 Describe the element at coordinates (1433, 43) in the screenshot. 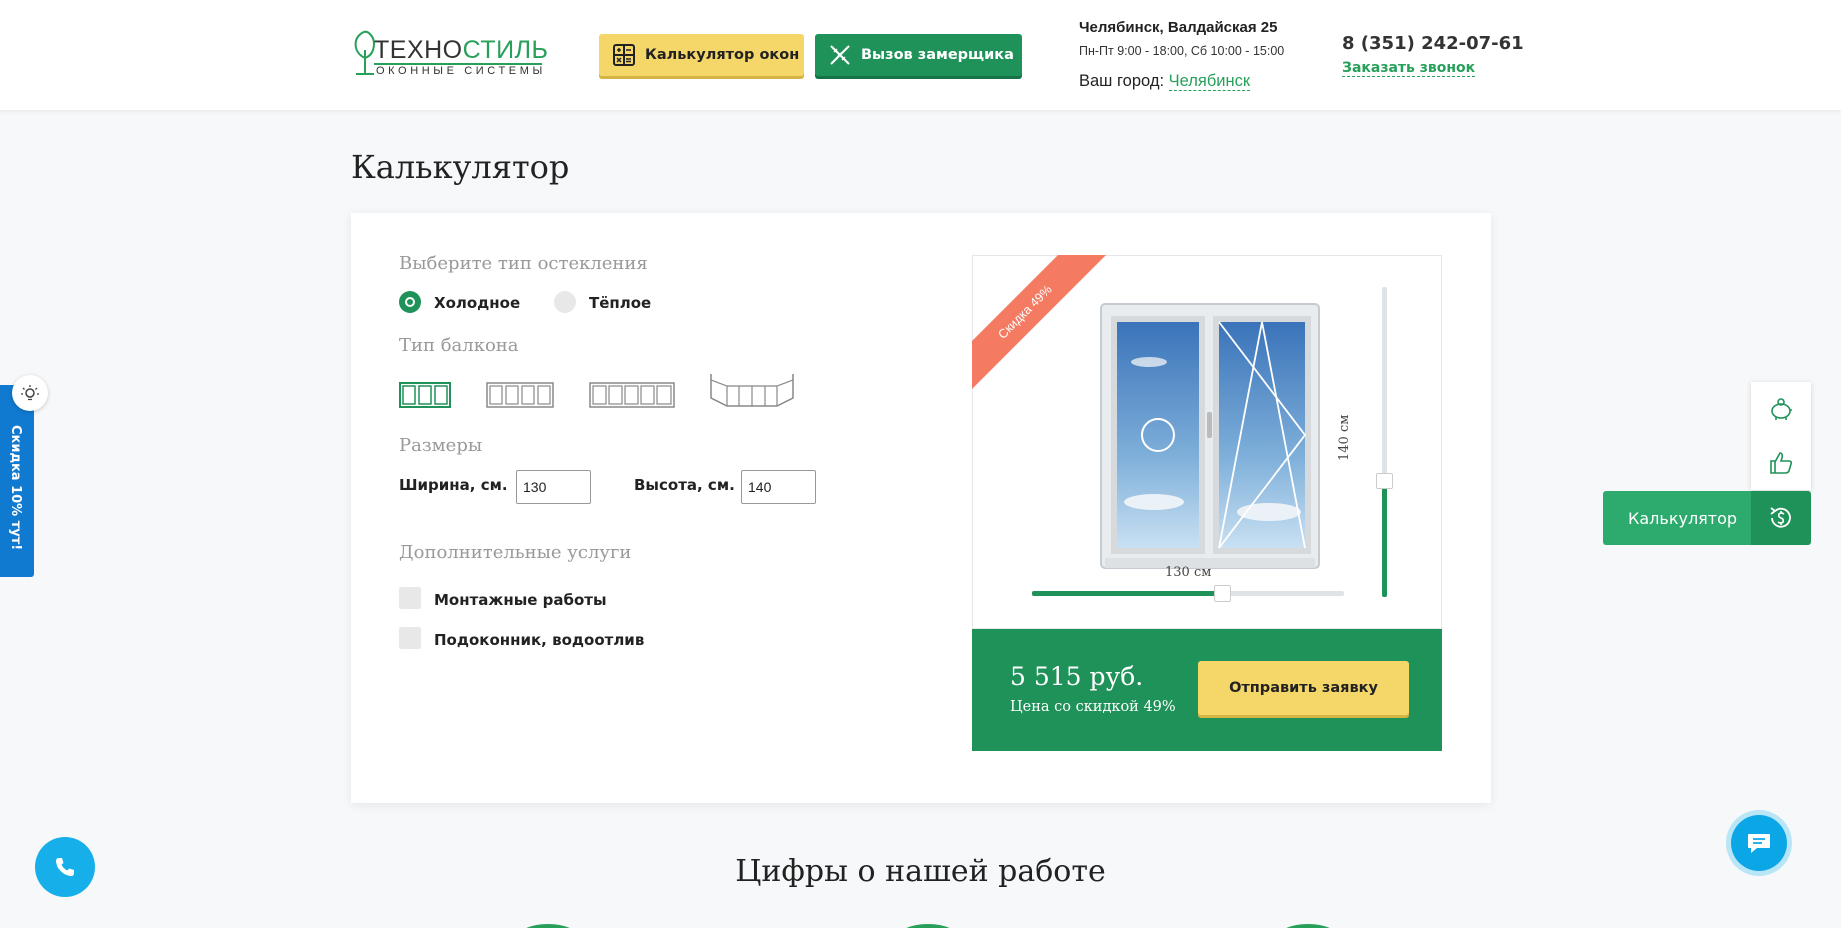

I see `phone-number: 8 (351) 242-07-61` at that location.